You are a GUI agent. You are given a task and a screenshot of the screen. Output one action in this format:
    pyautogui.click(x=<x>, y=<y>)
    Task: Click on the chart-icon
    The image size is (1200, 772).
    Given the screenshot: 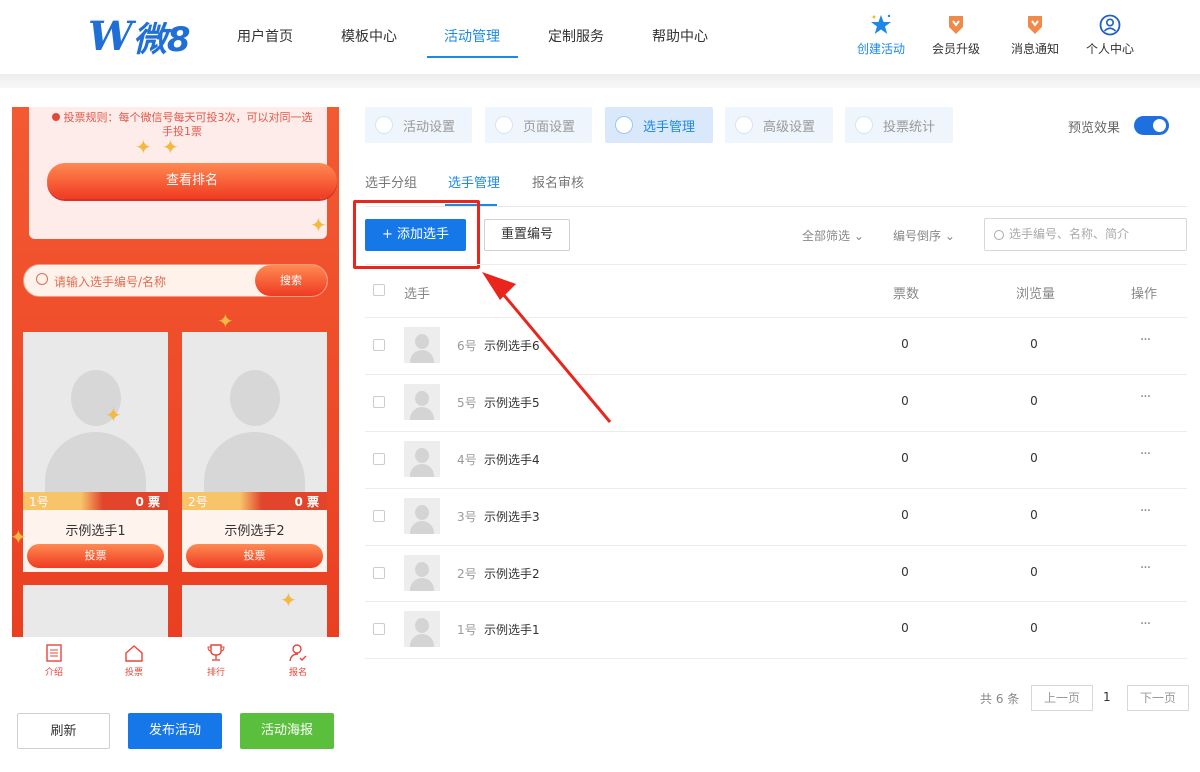 What is the action you would take?
    pyautogui.click(x=744, y=125)
    